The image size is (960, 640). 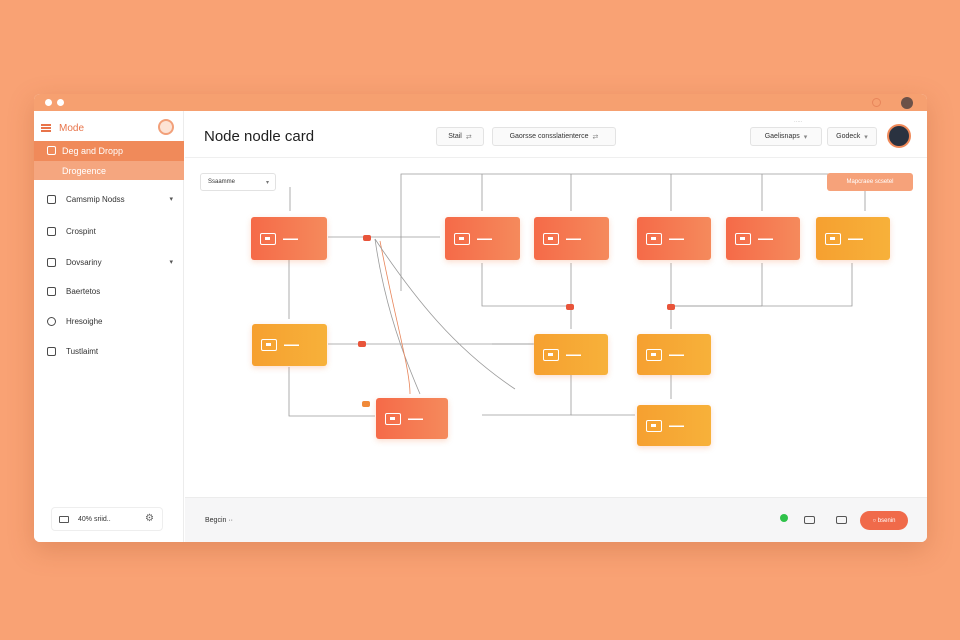 What do you see at coordinates (93, 150) in the screenshot?
I see `sidebar-item-label: Deg and Dropp` at bounding box center [93, 150].